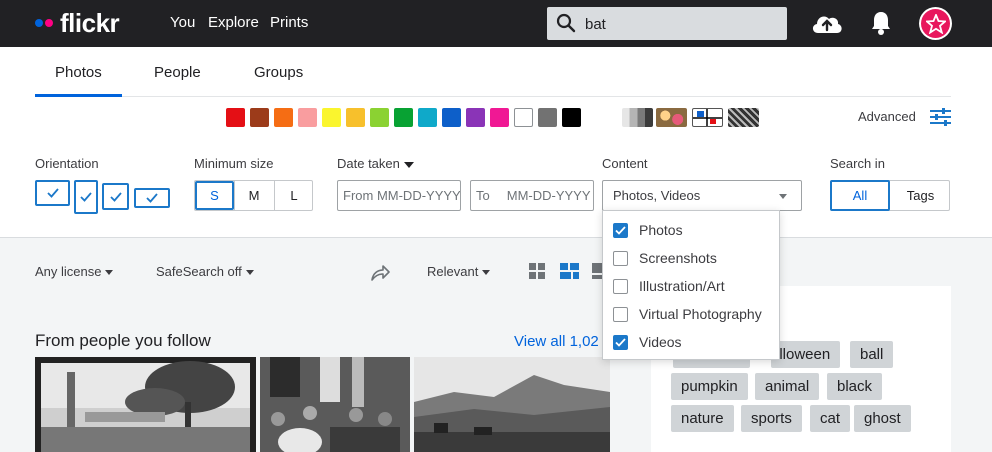 This screenshot has height=452, width=992. Describe the element at coordinates (661, 230) in the screenshot. I see `content-option-label: Photos` at that location.